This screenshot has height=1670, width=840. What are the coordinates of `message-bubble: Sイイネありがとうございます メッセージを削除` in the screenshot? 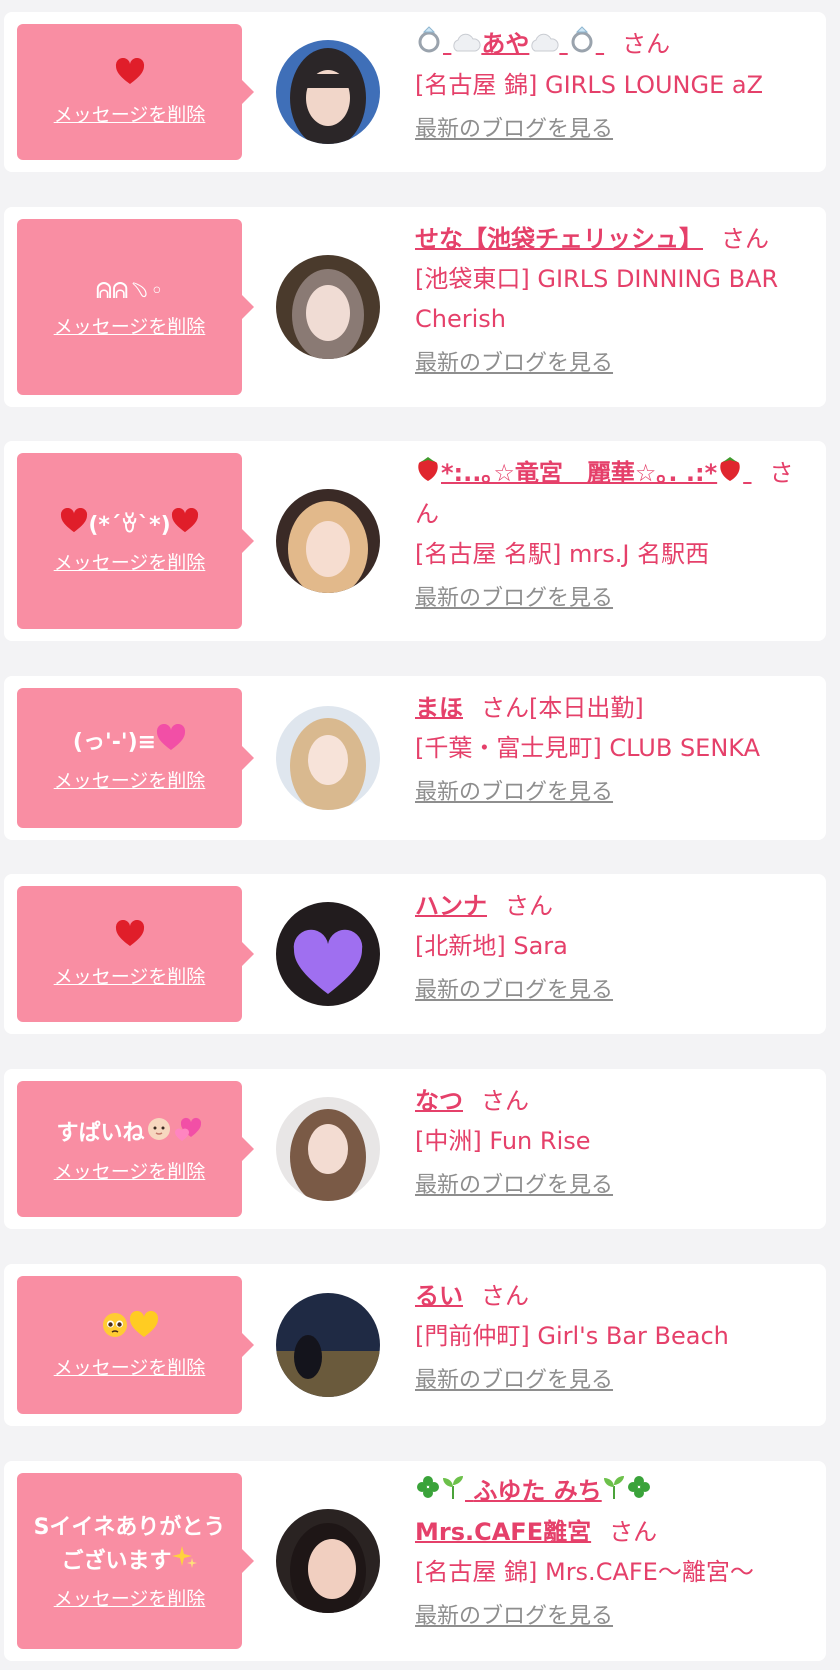 It's located at (135, 1561).